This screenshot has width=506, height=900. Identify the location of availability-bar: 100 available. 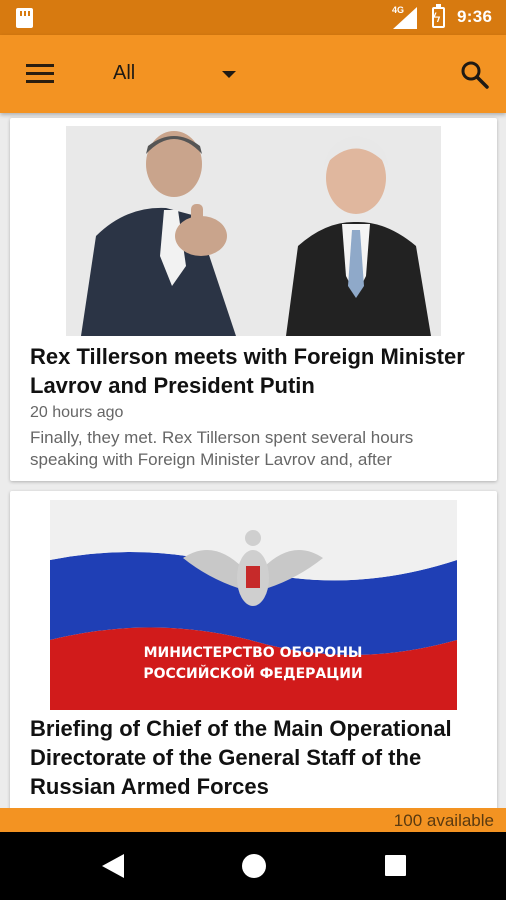
(253, 820).